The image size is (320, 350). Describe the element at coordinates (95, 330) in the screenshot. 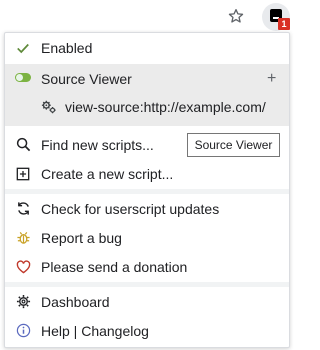

I see `help-changelog-label: Help | Changelog` at that location.